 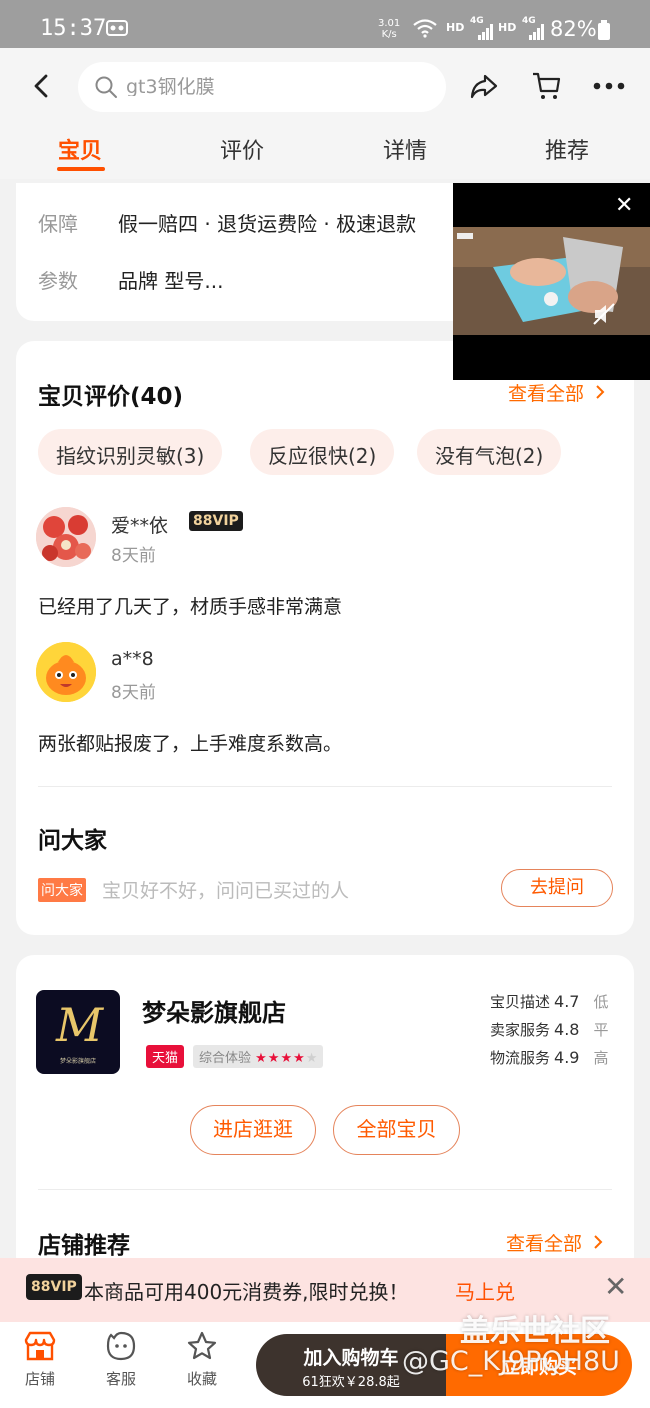 What do you see at coordinates (246, 1292) in the screenshot?
I see `promo-text: 本商品可用400元消费券,限时兑换！` at bounding box center [246, 1292].